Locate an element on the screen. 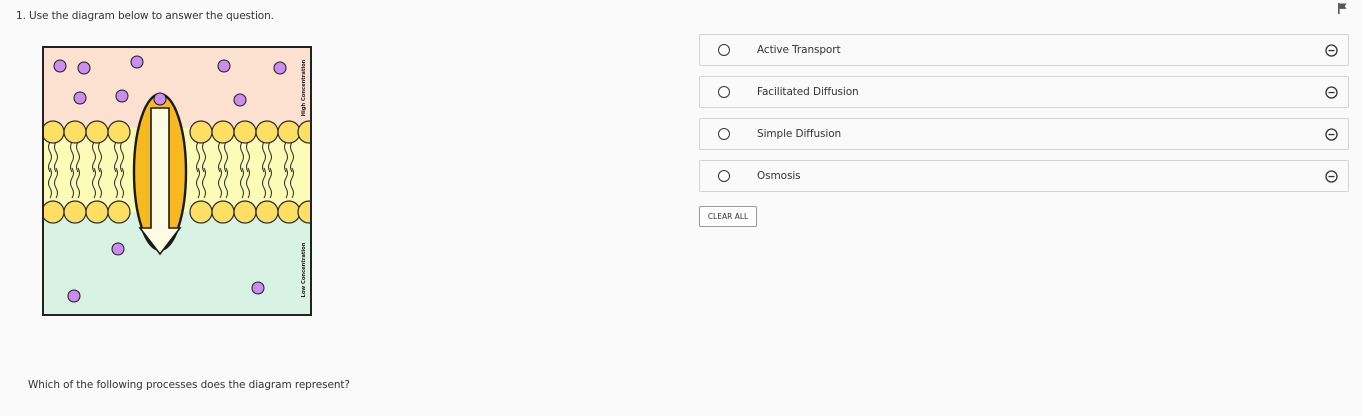 This screenshot has width=1362, height=416. choice-facilitated-diffusion: Facilitated Diffusion is located at coordinates (1024, 92).